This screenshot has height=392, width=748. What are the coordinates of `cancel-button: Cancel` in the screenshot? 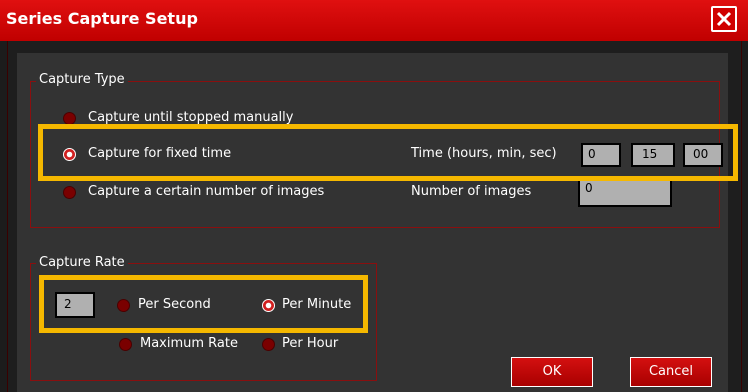 It's located at (671, 372).